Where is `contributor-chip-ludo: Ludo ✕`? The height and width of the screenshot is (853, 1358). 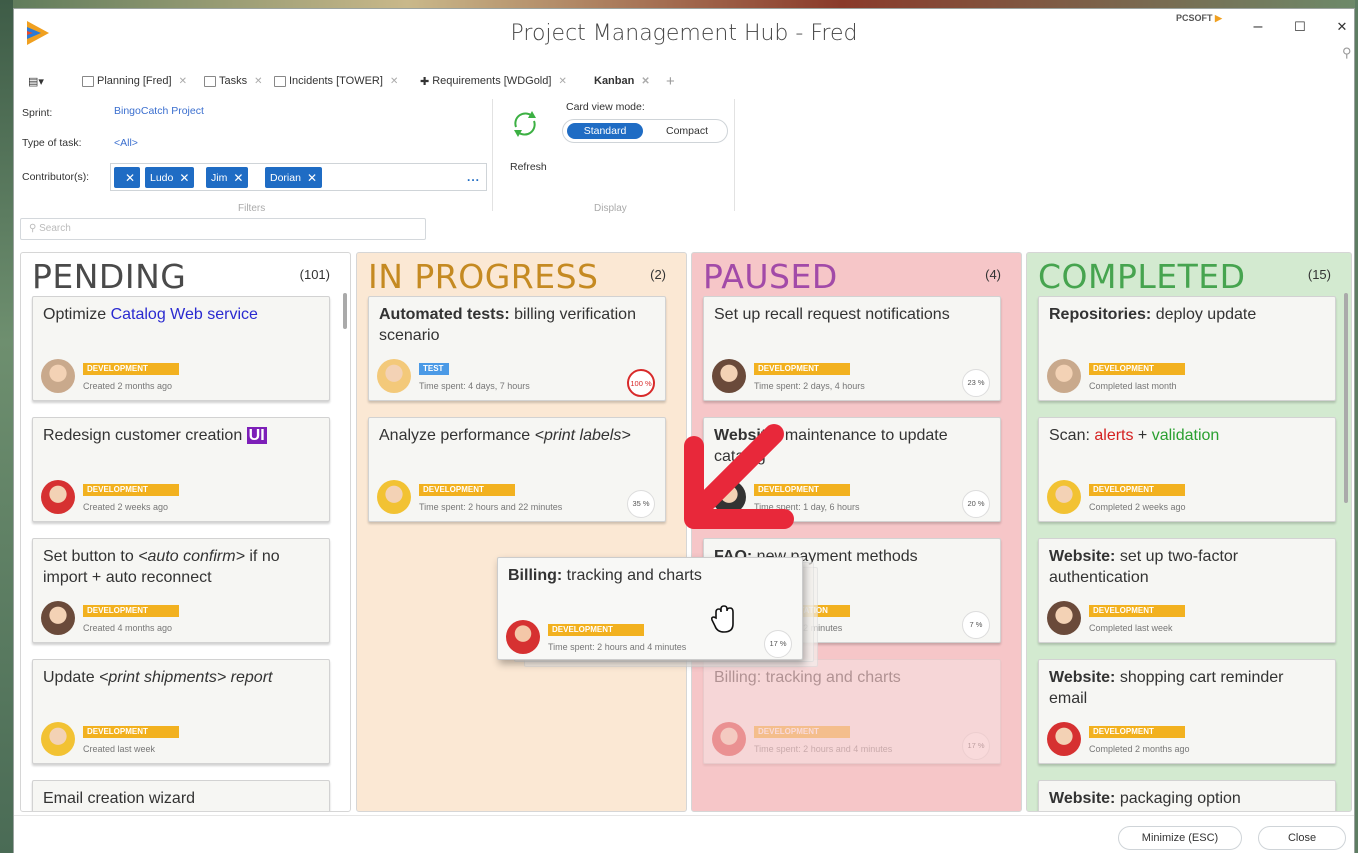 contributor-chip-ludo: Ludo ✕ is located at coordinates (170, 177).